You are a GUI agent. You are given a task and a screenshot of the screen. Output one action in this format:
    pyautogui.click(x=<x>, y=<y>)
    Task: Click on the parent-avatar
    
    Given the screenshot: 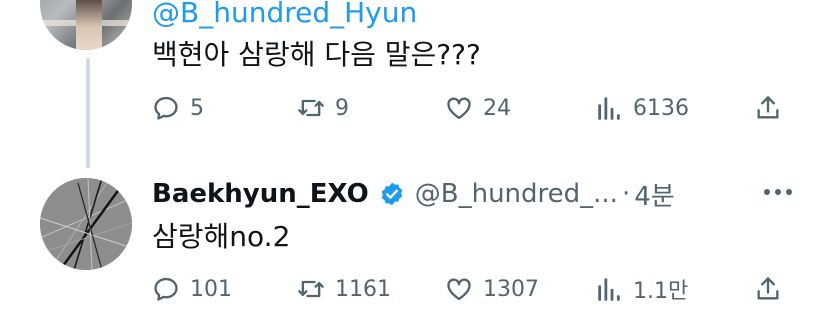 What is the action you would take?
    pyautogui.click(x=86, y=25)
    